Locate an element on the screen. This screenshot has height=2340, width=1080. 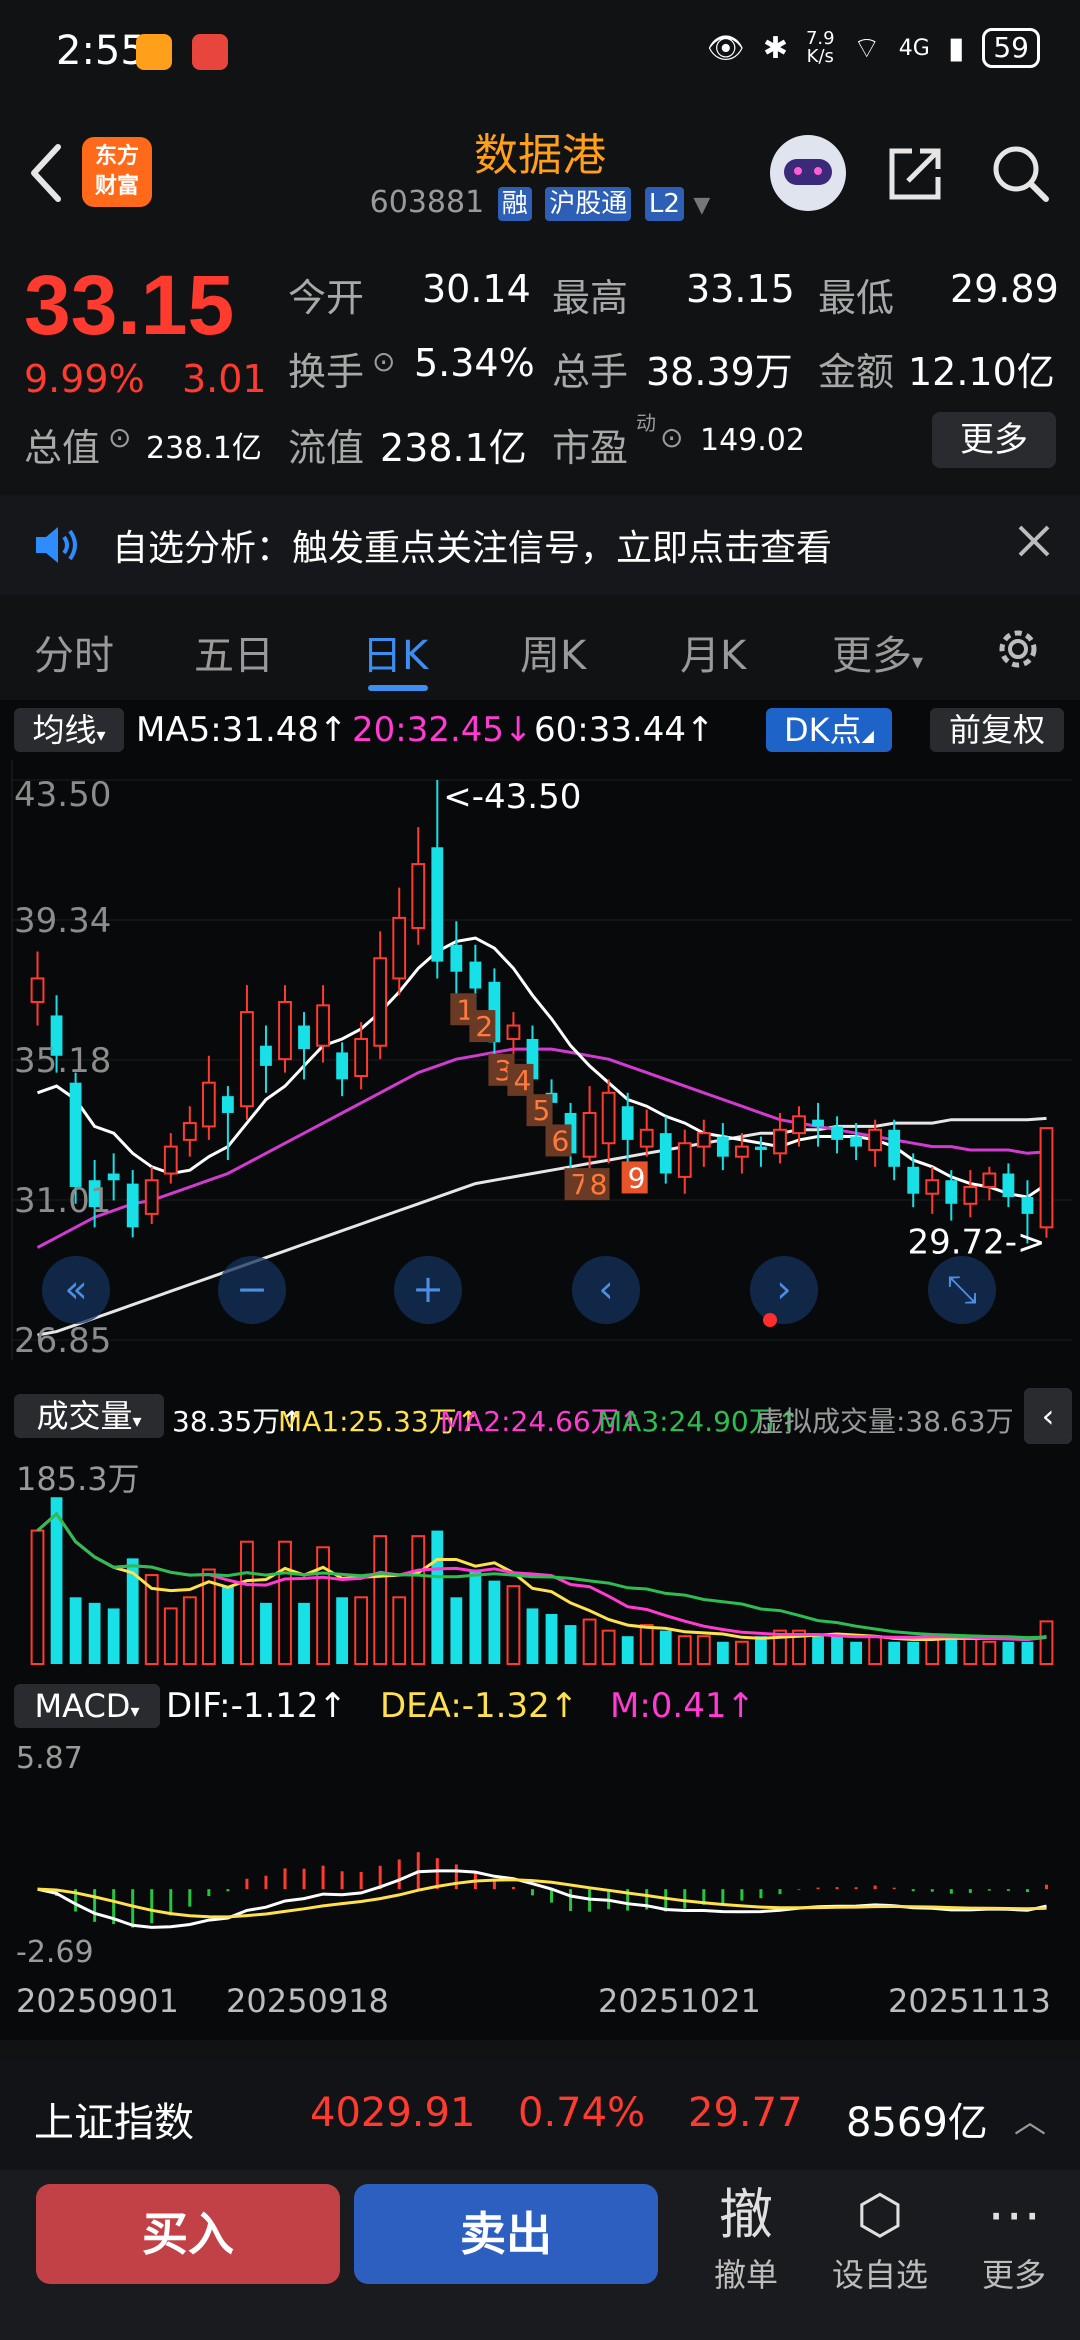
volume-selector: 成交量▾ is located at coordinates (89, 1416).